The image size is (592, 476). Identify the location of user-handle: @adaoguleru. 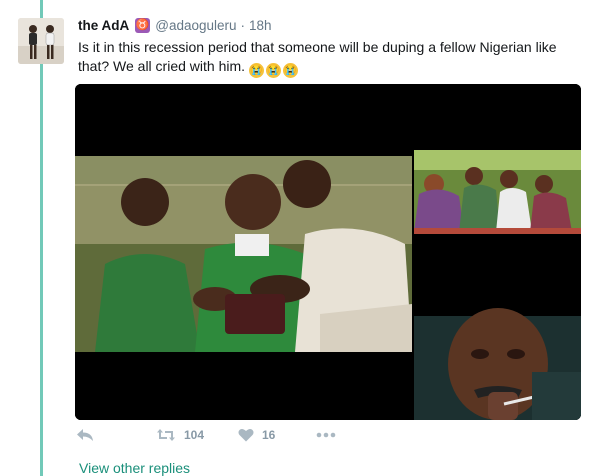
(195, 25).